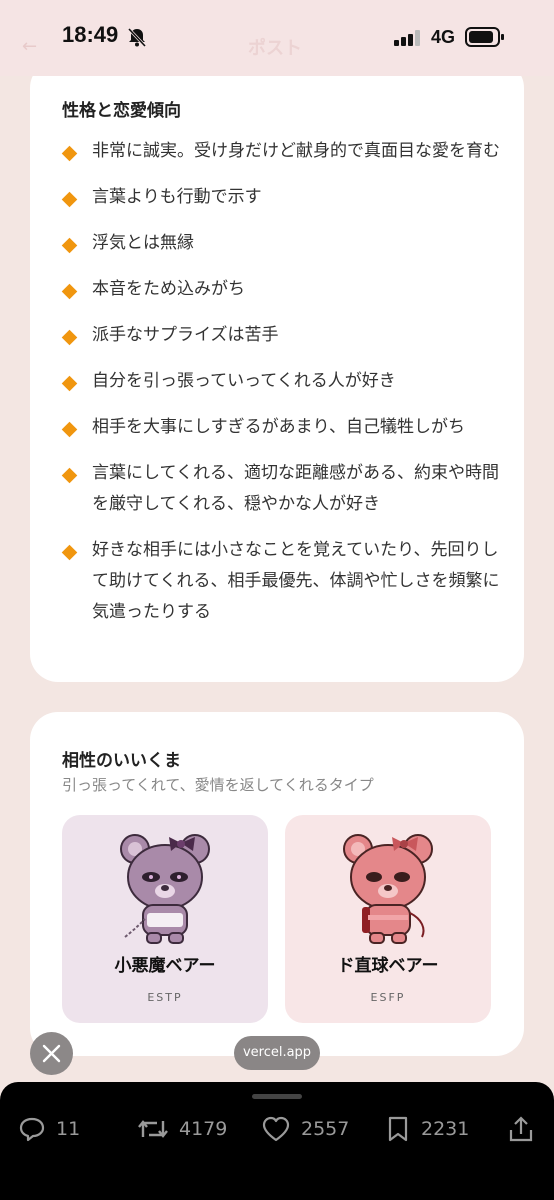  I want to click on like-count: 2557, so click(325, 1129).